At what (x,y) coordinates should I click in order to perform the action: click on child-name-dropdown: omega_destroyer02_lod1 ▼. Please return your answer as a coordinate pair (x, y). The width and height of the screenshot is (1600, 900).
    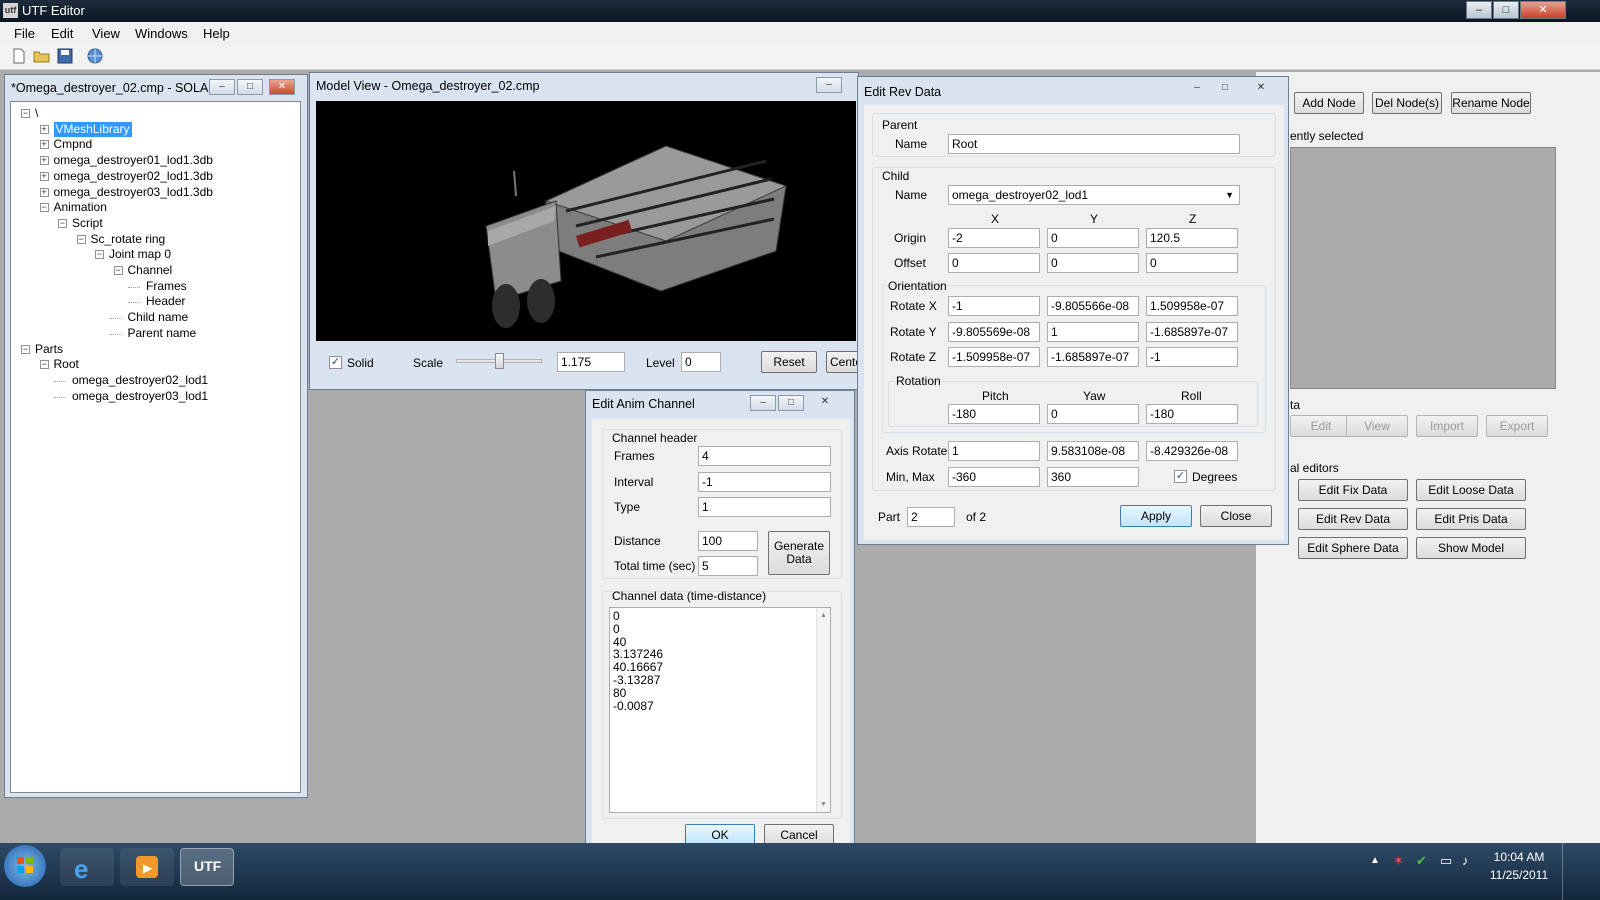
    Looking at the image, I should click on (1094, 195).